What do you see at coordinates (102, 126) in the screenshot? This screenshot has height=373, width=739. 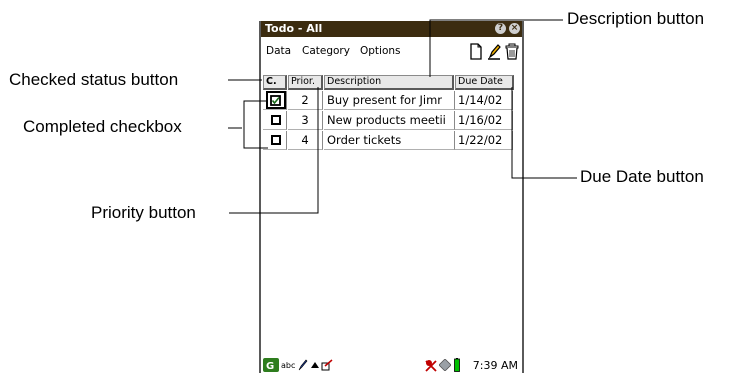 I see `callout-completed-checkbox: Completed checkbox` at bounding box center [102, 126].